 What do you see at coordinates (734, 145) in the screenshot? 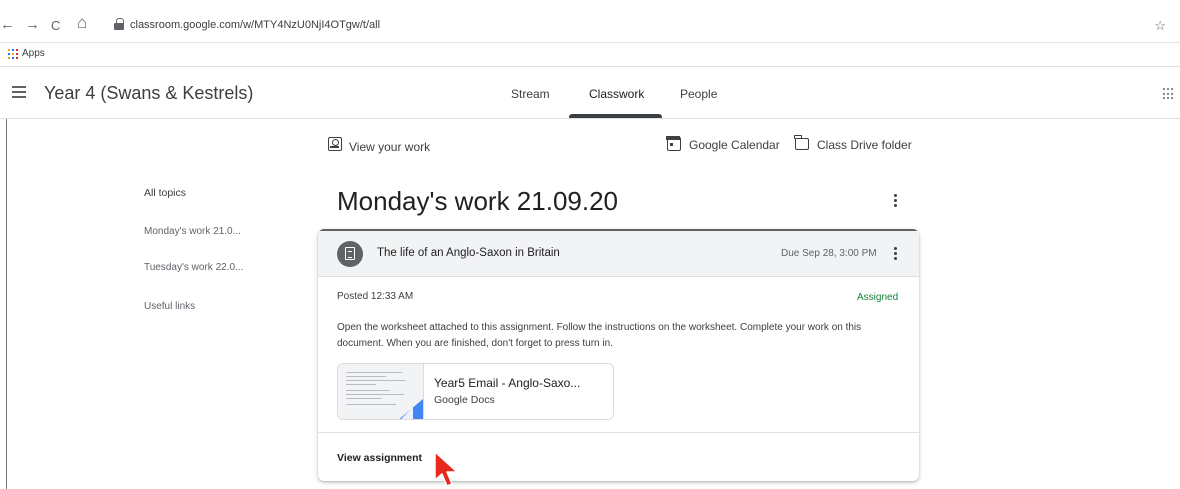
I see `google-calendar-label: Google Calendar` at bounding box center [734, 145].